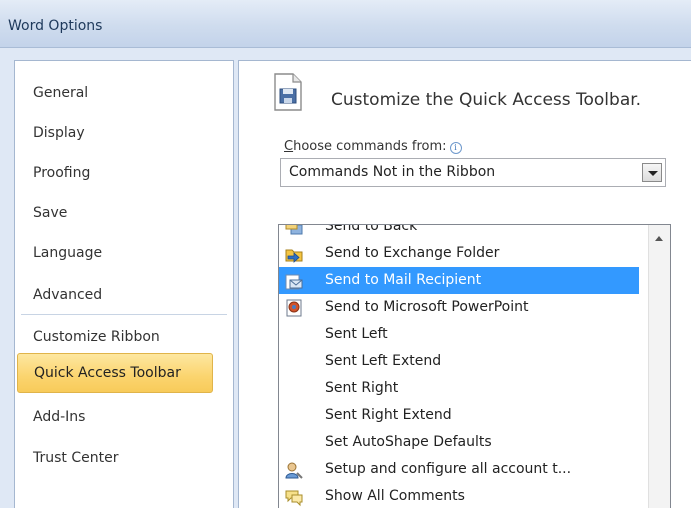  I want to click on nav-item-trust-center: Trust Center, so click(75, 458).